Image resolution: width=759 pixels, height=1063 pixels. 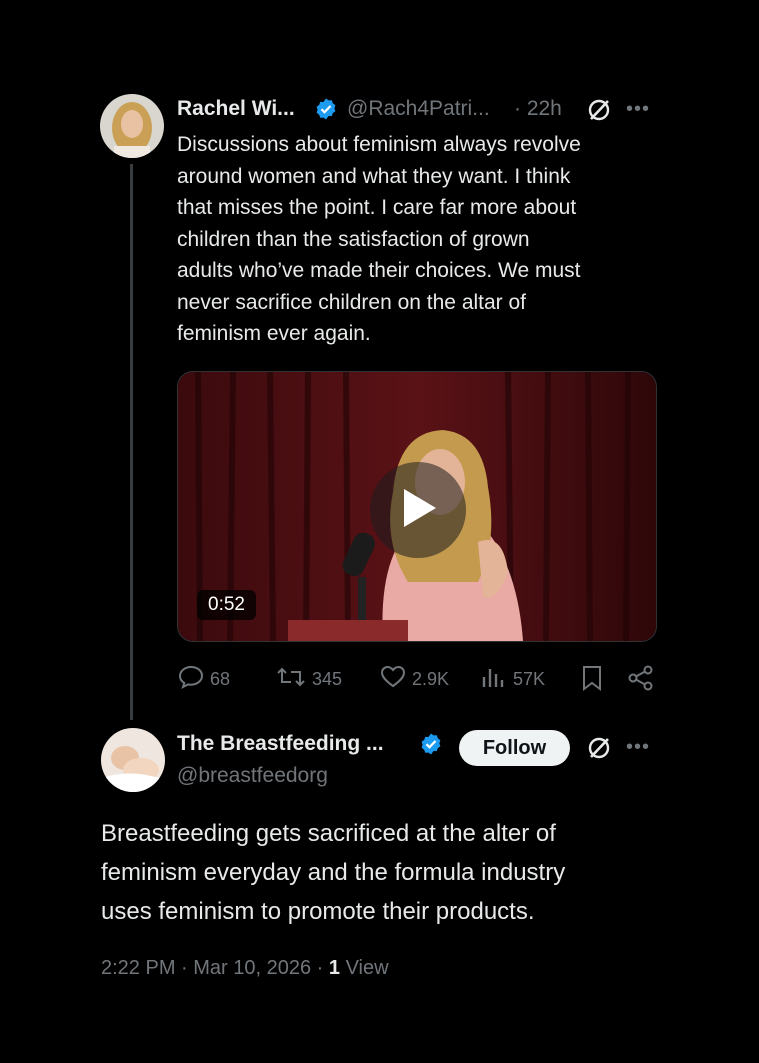 I want to click on video-duration: 0:52, so click(x=226, y=605).